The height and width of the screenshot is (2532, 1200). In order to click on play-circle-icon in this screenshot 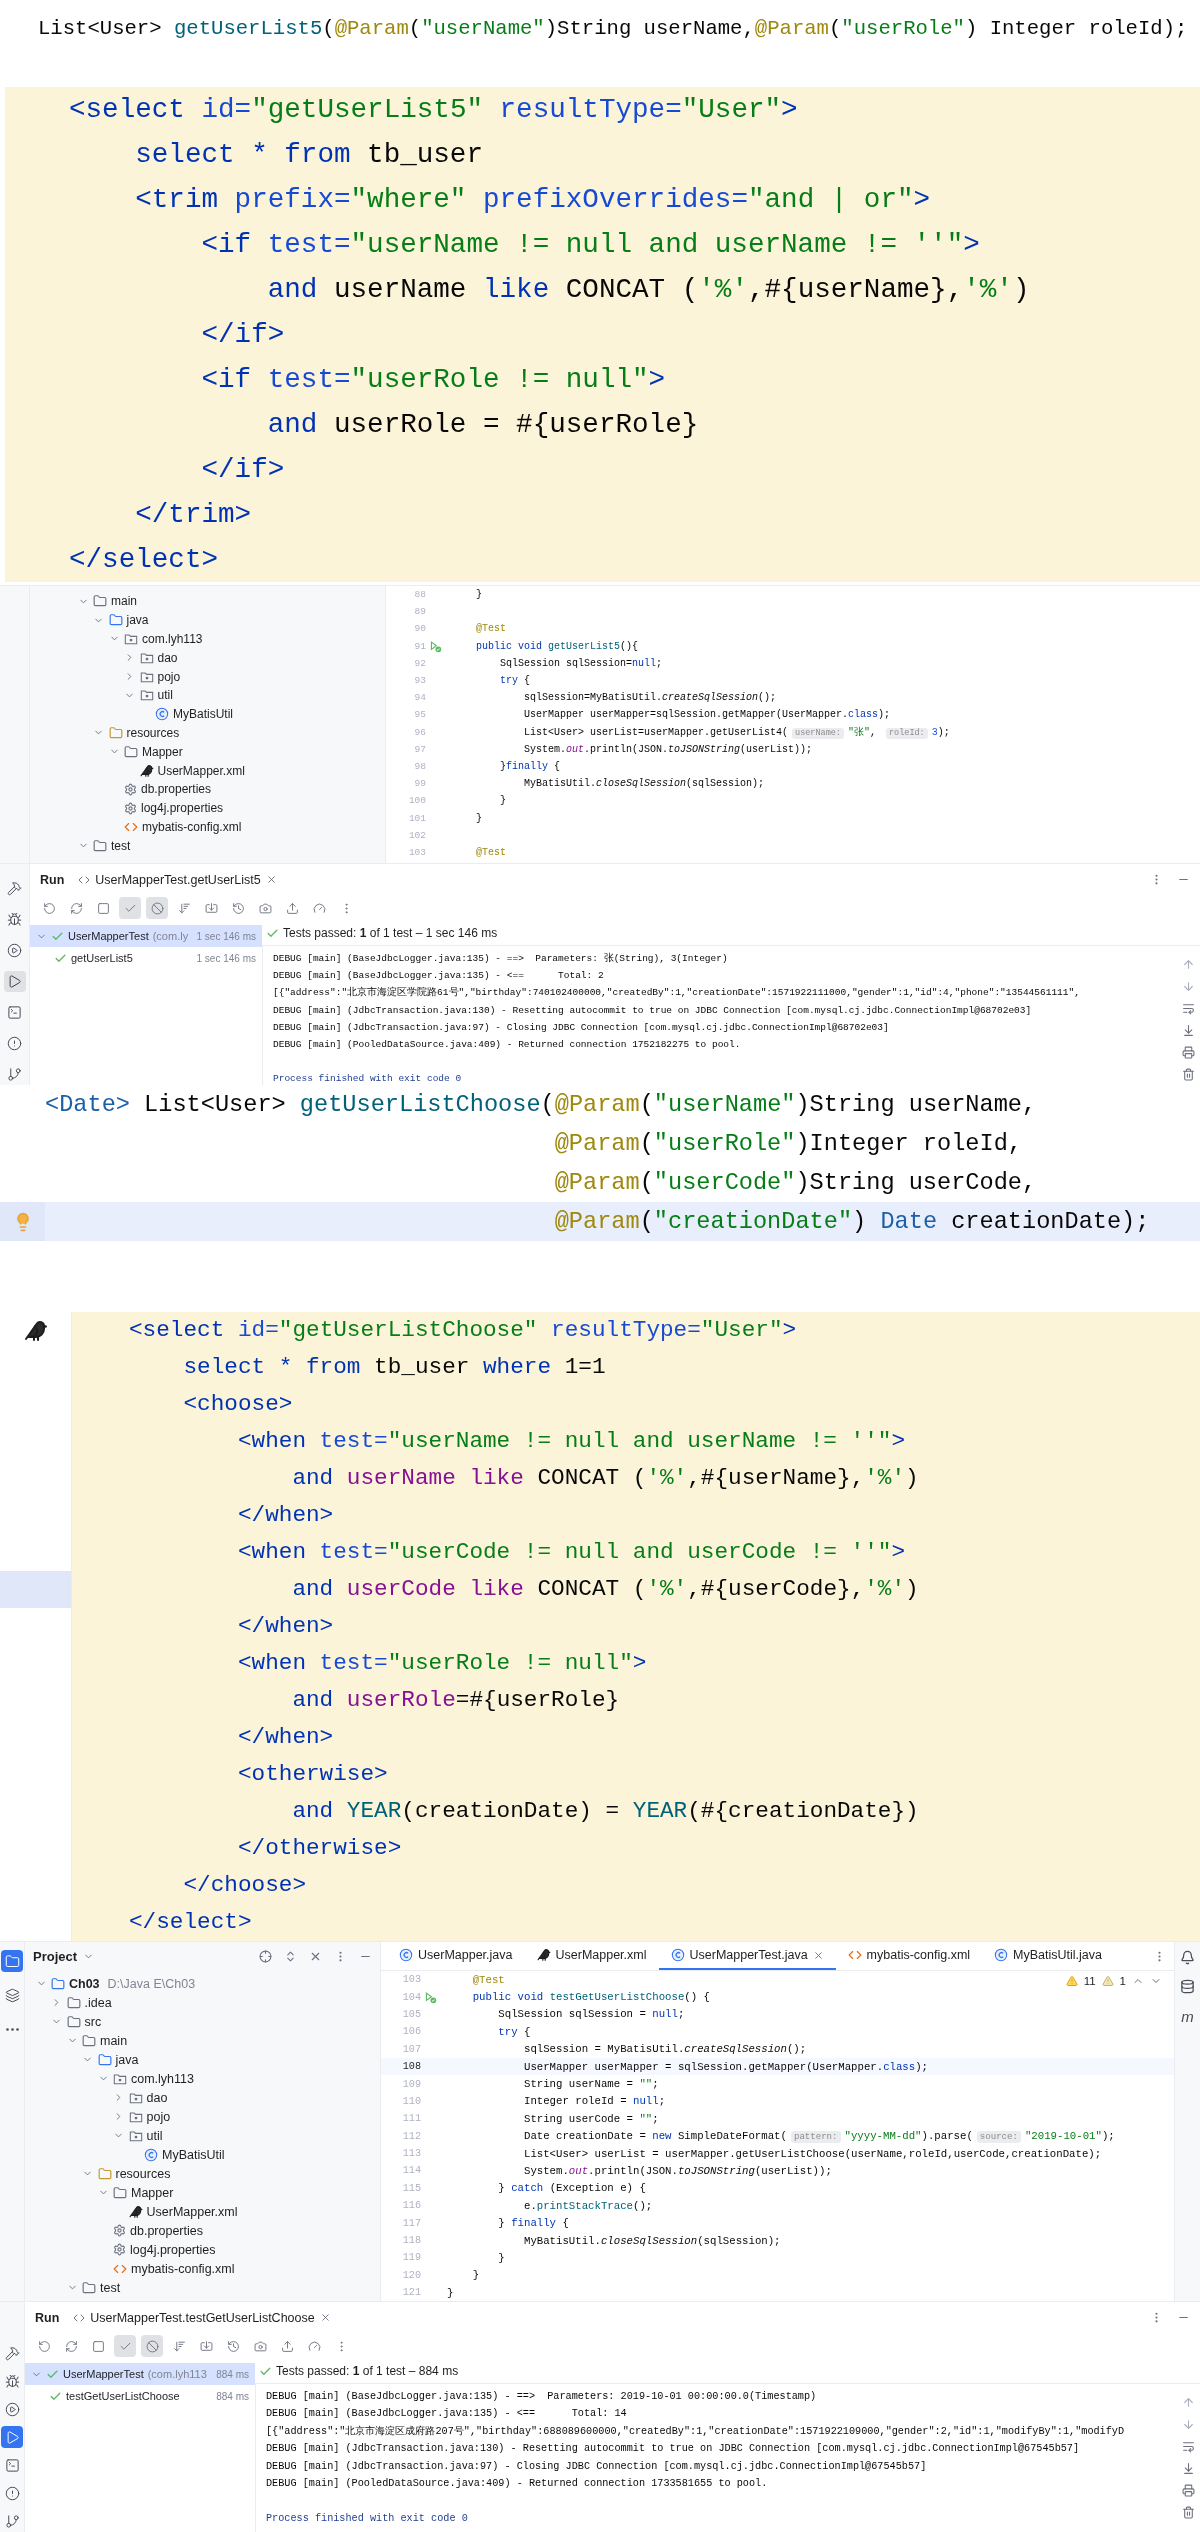, I will do `click(14, 950)`.